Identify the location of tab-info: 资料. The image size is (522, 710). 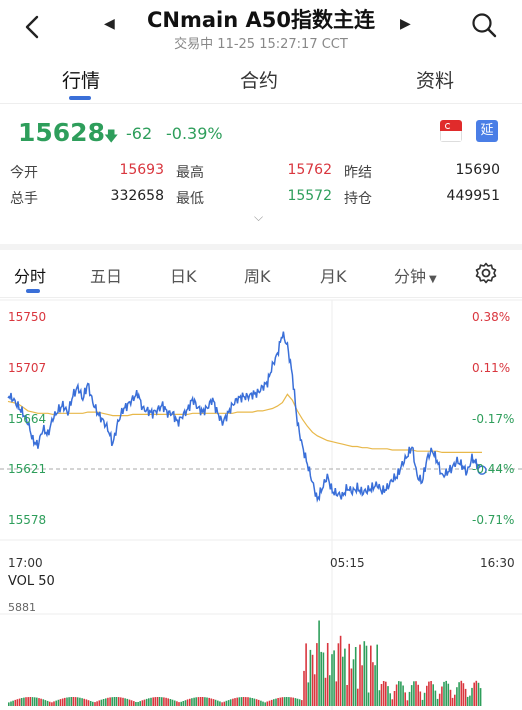
(435, 79).